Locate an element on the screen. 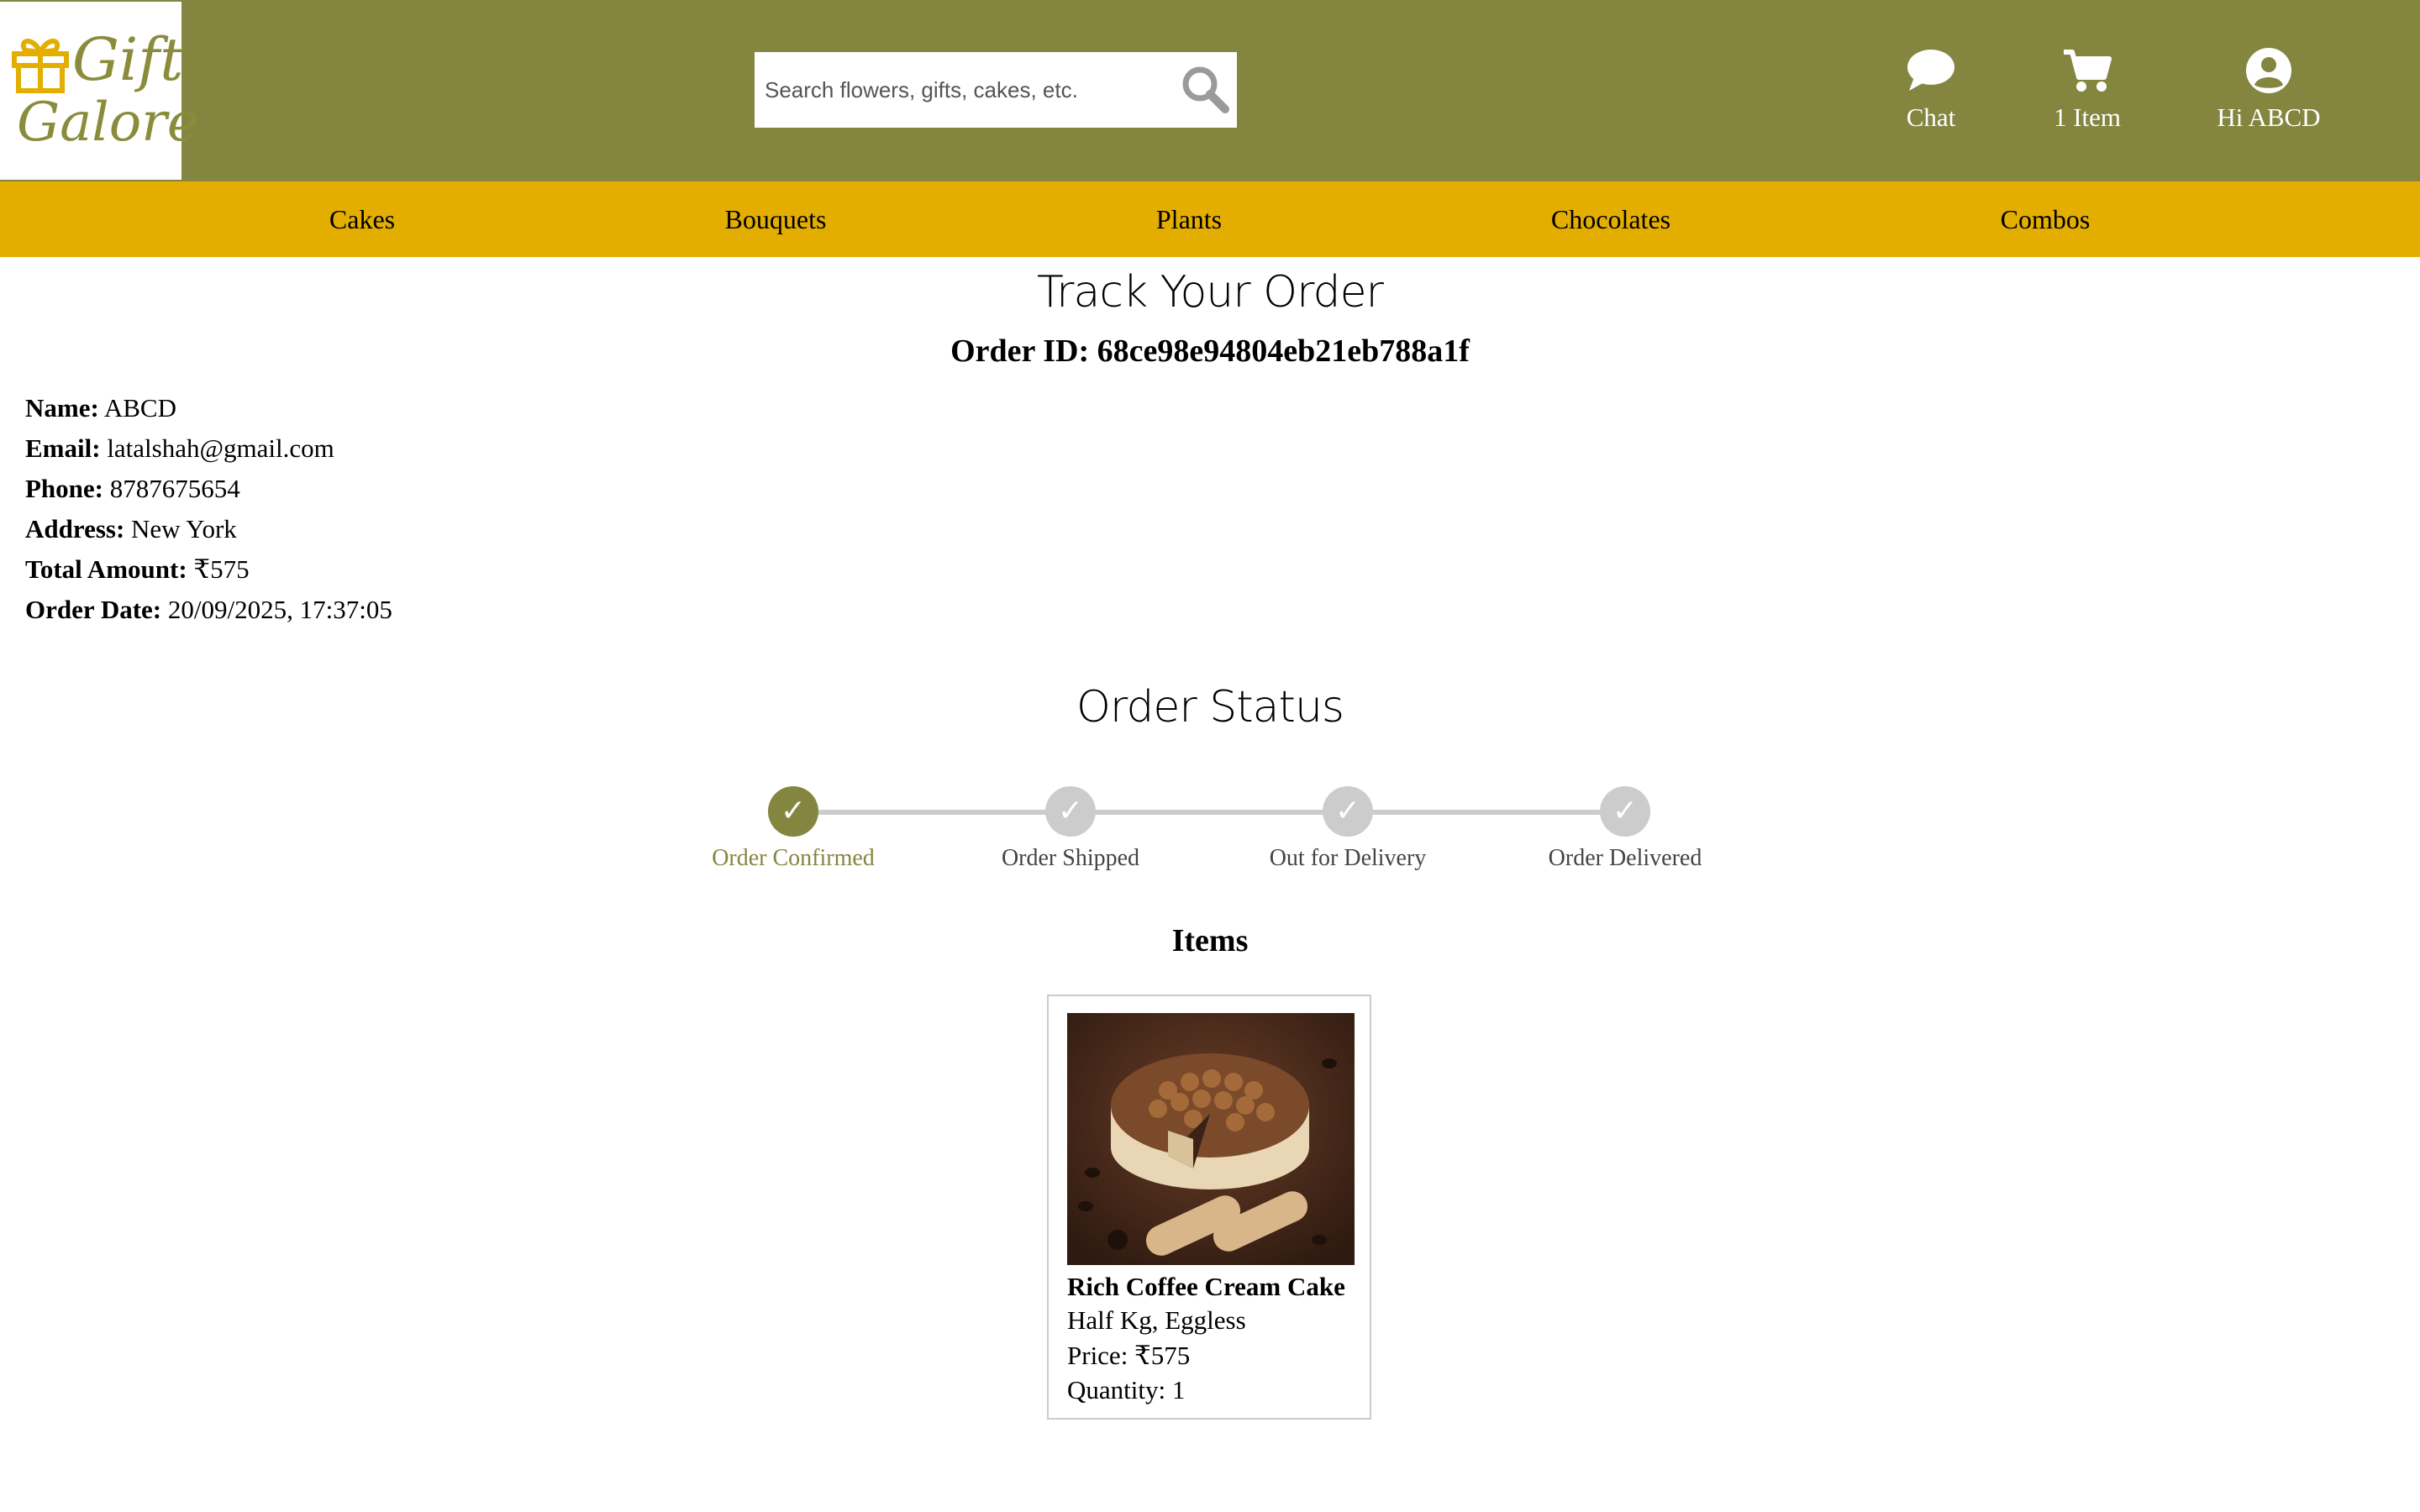 This screenshot has width=2420, height=1512. category-bouquets: Bouquets is located at coordinates (776, 219).